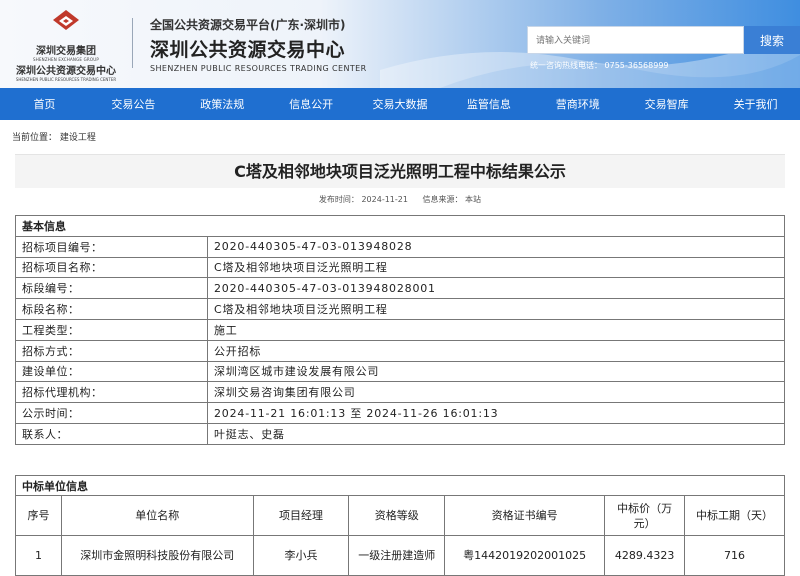 The image size is (800, 576). Describe the element at coordinates (66, 20) in the screenshot. I see `logo-icon` at that location.